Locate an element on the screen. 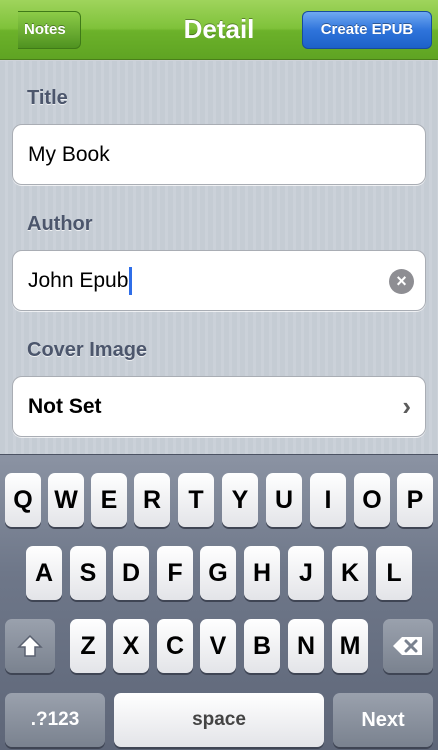 The image size is (438, 750). author-field: John Epub × is located at coordinates (219, 280).